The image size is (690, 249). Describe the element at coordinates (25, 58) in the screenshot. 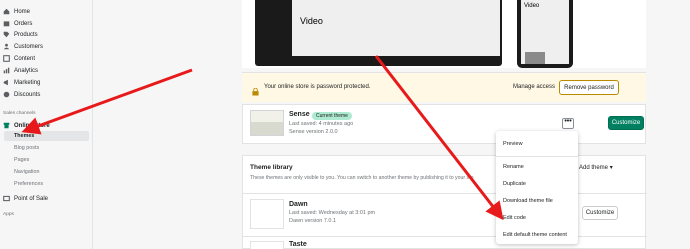

I see `sidebar-item-label: Content` at that location.